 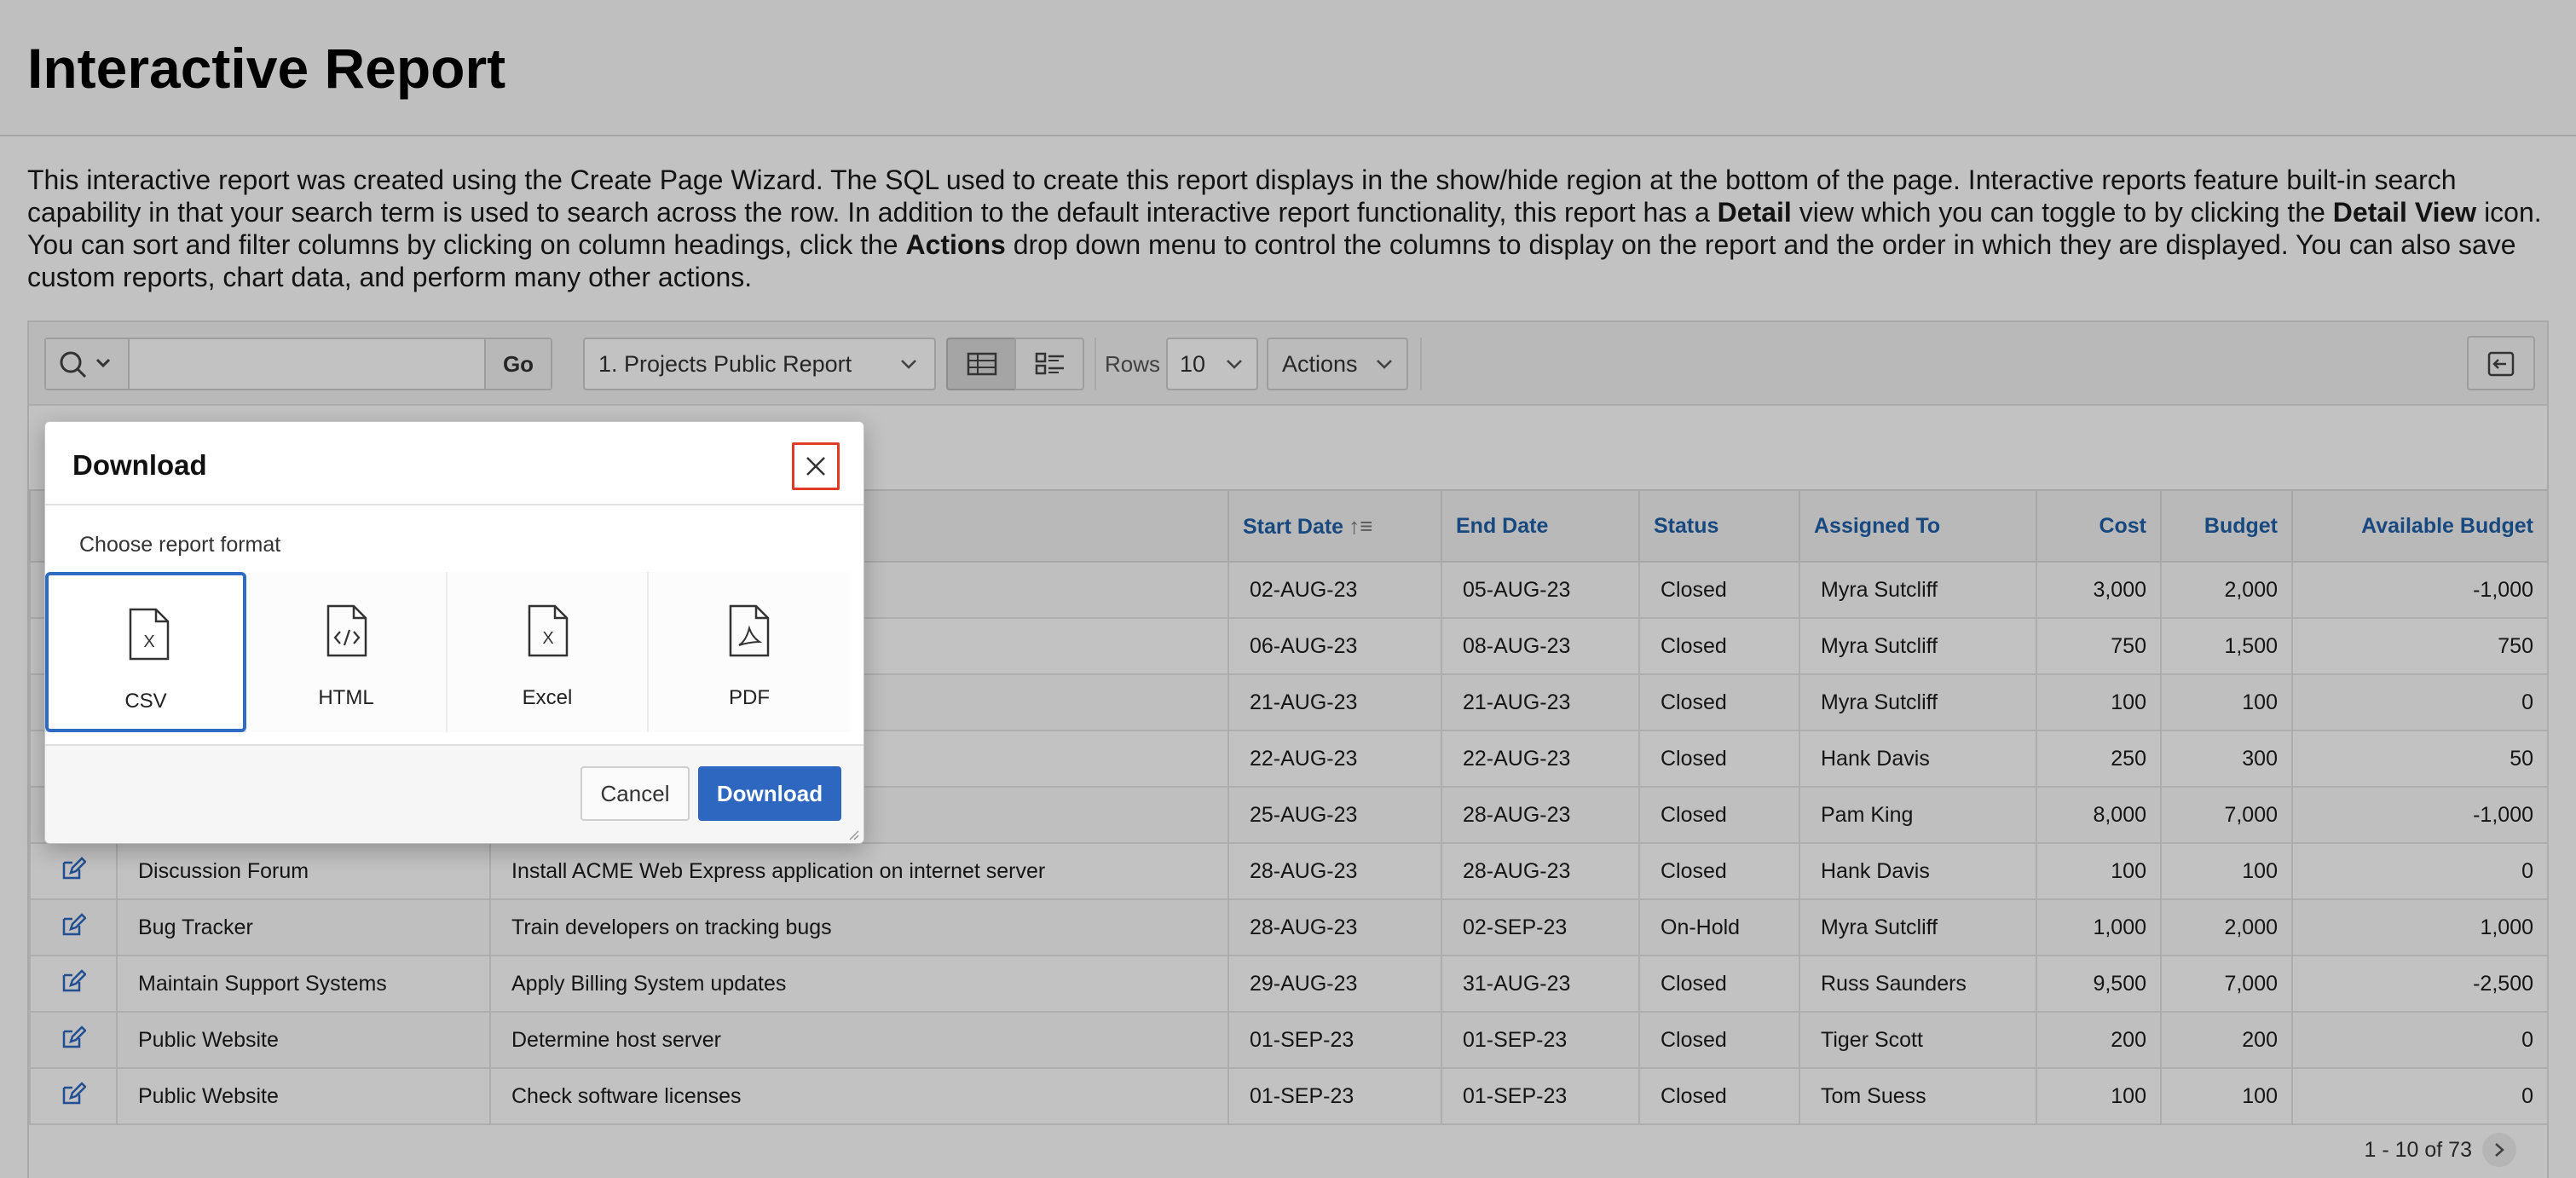 I want to click on close-button, so click(x=816, y=466).